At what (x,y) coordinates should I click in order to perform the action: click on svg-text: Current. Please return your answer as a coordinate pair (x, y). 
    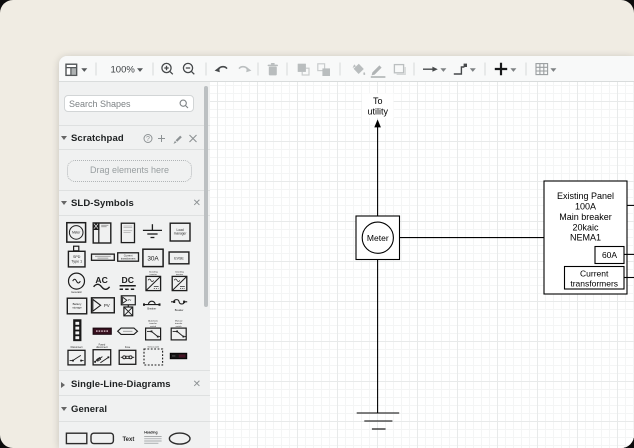
    Looking at the image, I should click on (594, 273).